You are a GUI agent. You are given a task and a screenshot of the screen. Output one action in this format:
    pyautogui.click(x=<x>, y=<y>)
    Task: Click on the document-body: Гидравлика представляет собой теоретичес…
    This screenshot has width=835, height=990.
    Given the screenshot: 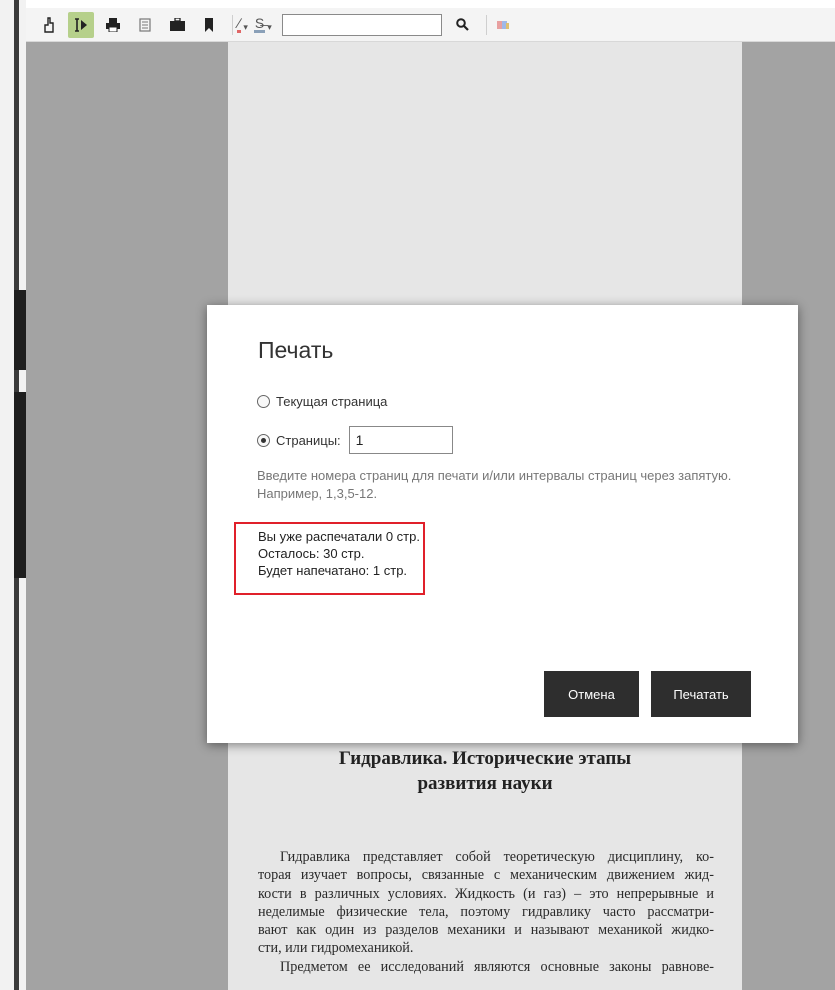 What is the action you would take?
    pyautogui.click(x=486, y=912)
    